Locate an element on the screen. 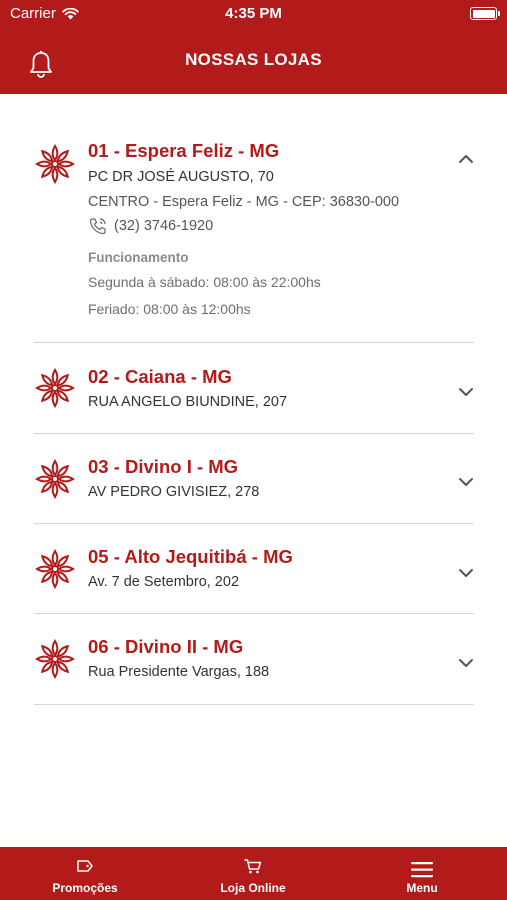  store-name: 02 - Caiana - MG is located at coordinates (160, 376).